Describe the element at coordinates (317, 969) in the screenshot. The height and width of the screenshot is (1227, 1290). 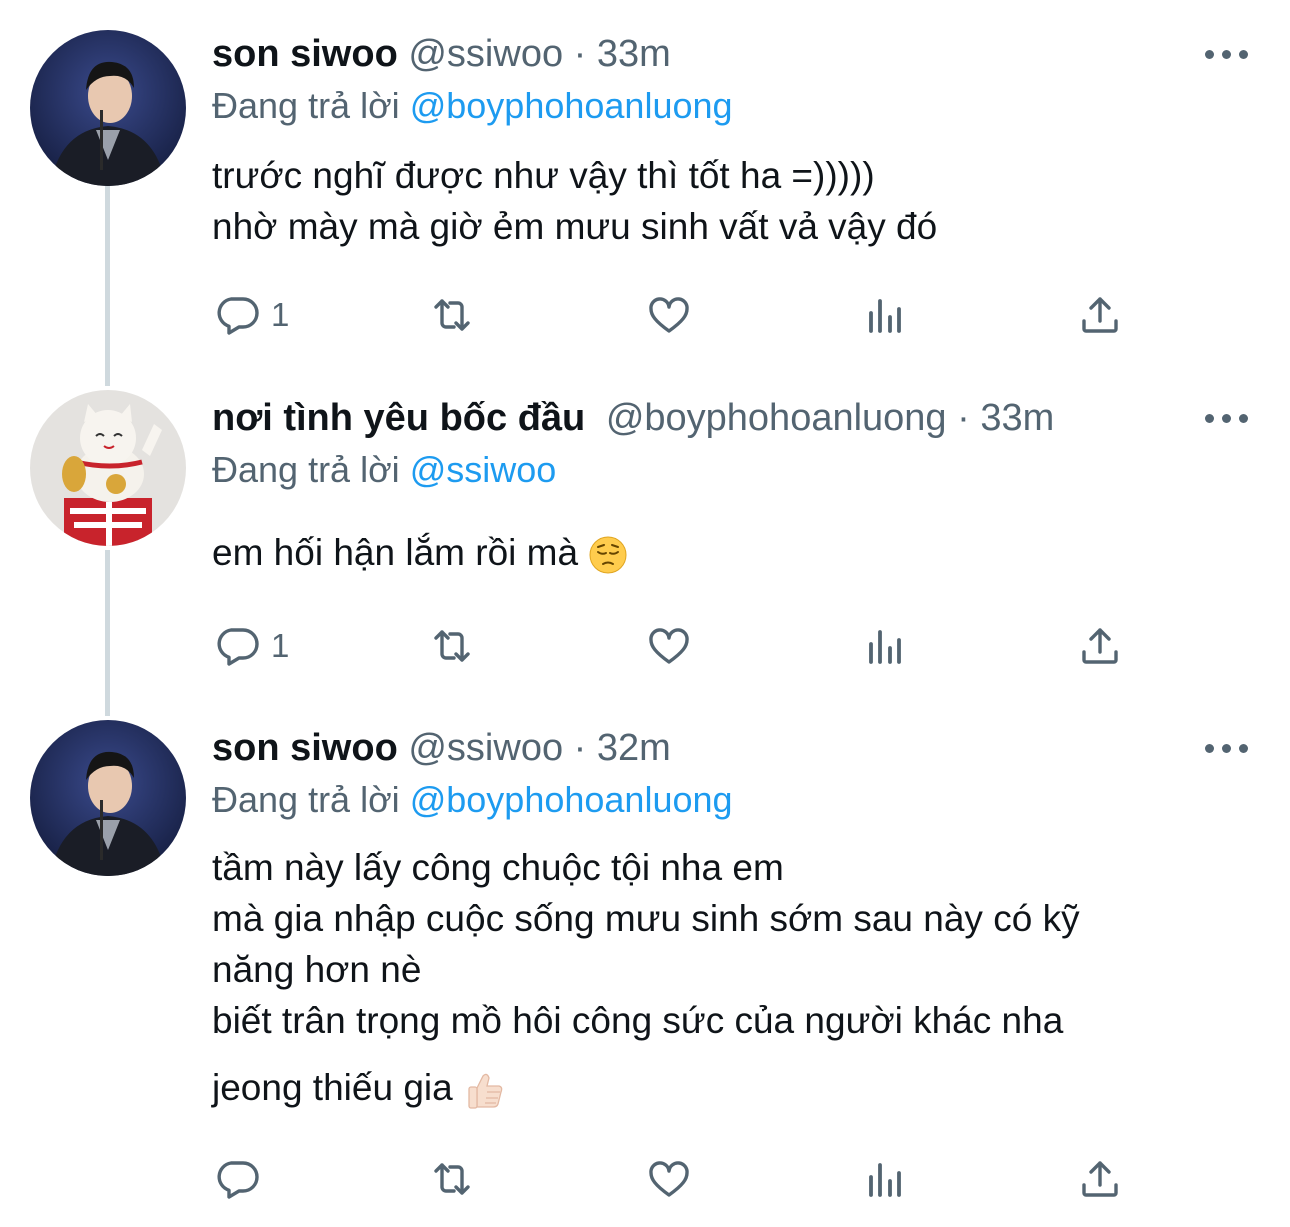
I see `tweet-text-line: năng hơn nè` at that location.